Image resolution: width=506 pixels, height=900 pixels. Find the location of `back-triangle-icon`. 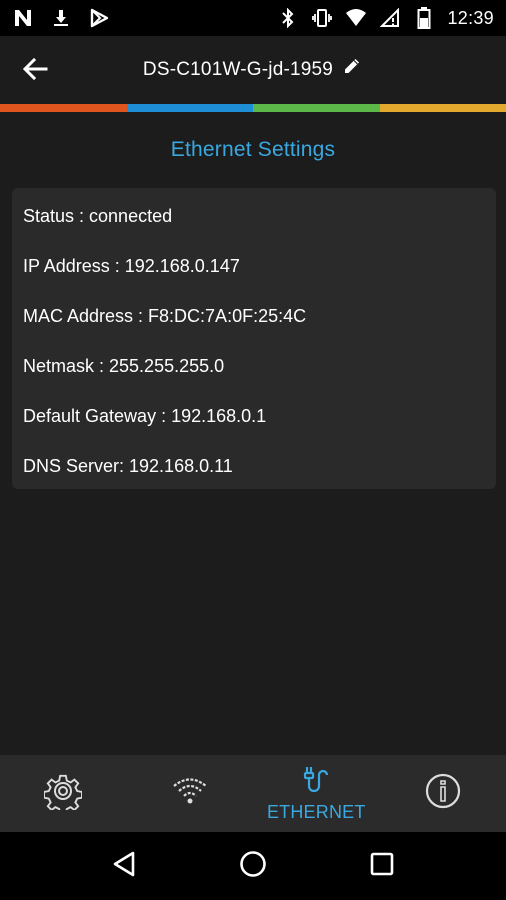

back-triangle-icon is located at coordinates (124, 866).